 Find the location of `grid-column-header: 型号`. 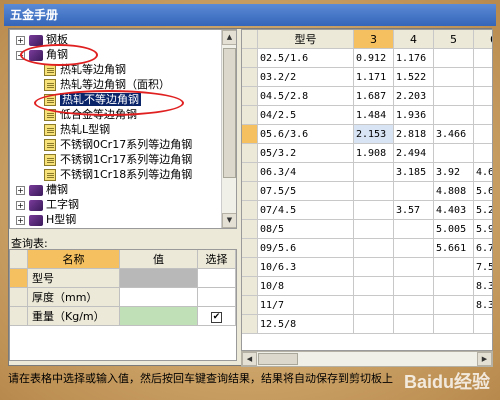

grid-column-header: 型号 is located at coordinates (306, 39).